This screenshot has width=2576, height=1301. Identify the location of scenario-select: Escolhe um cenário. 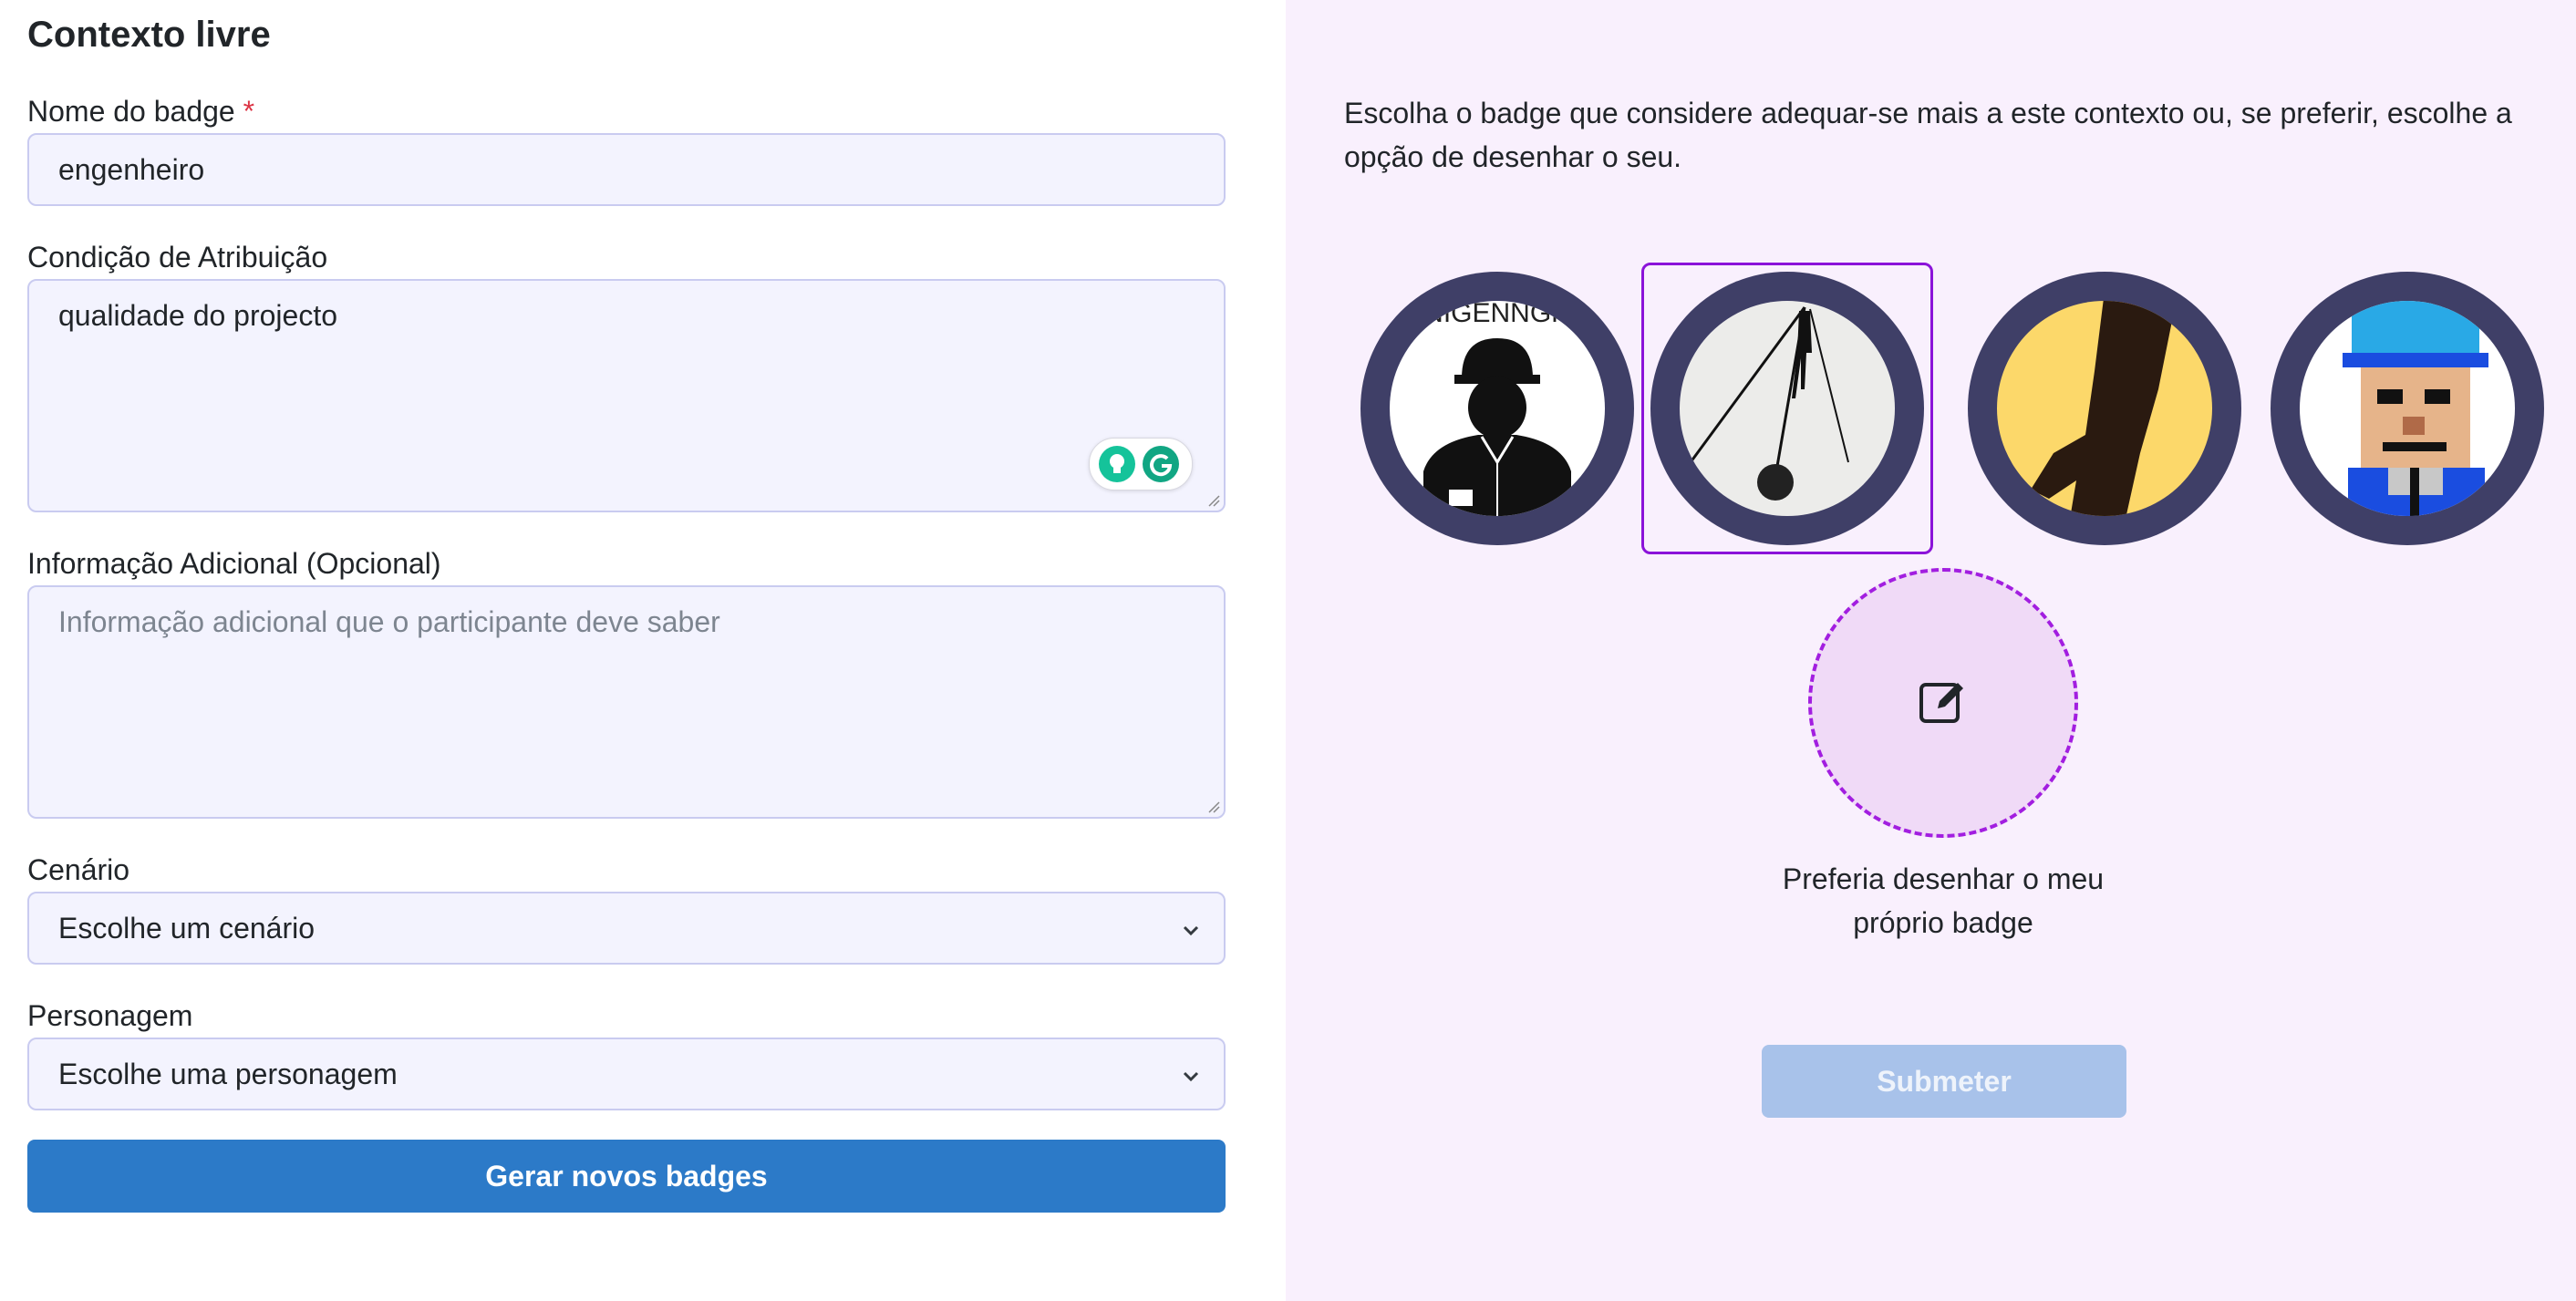
(626, 929).